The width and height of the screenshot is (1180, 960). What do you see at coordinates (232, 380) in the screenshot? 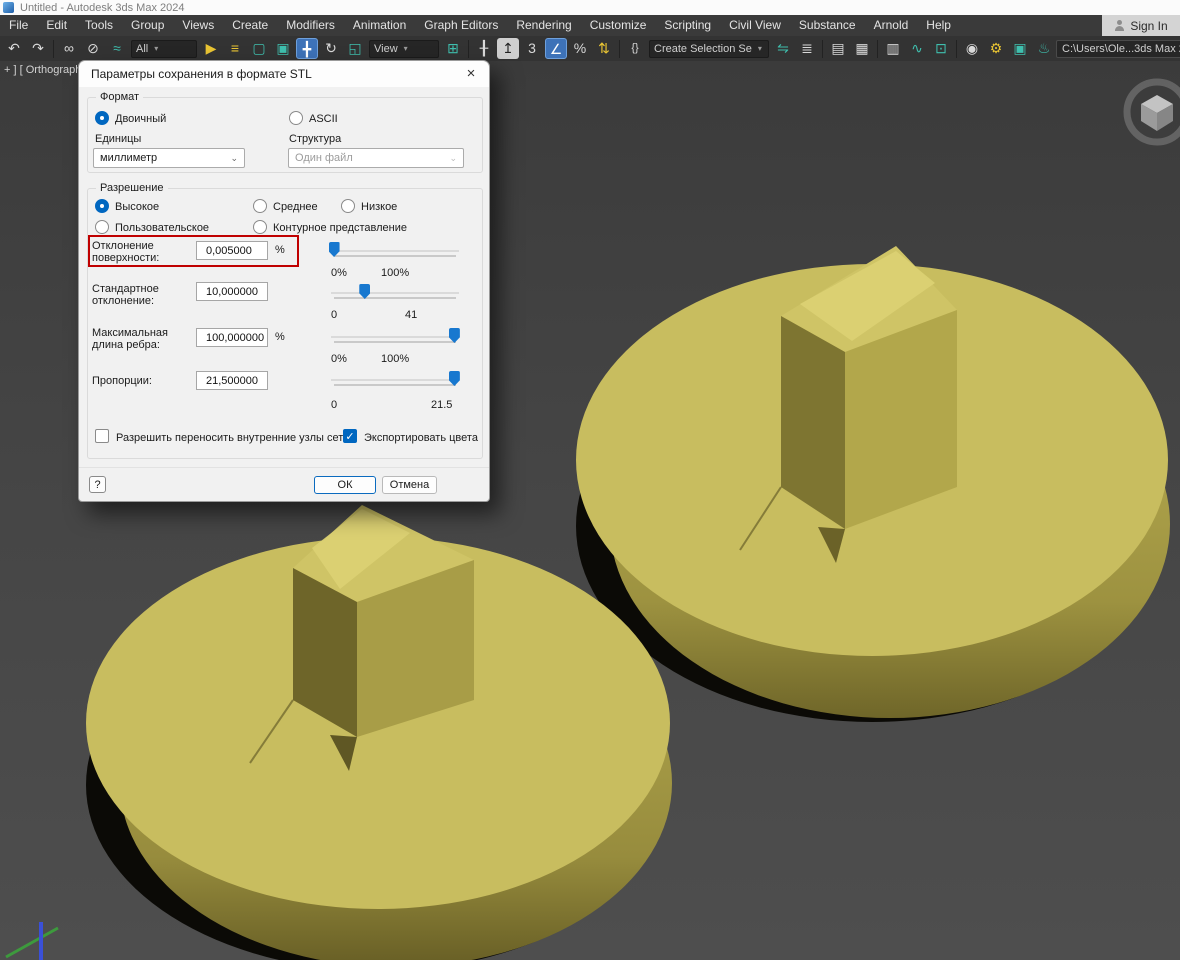
I see `proportions-input` at bounding box center [232, 380].